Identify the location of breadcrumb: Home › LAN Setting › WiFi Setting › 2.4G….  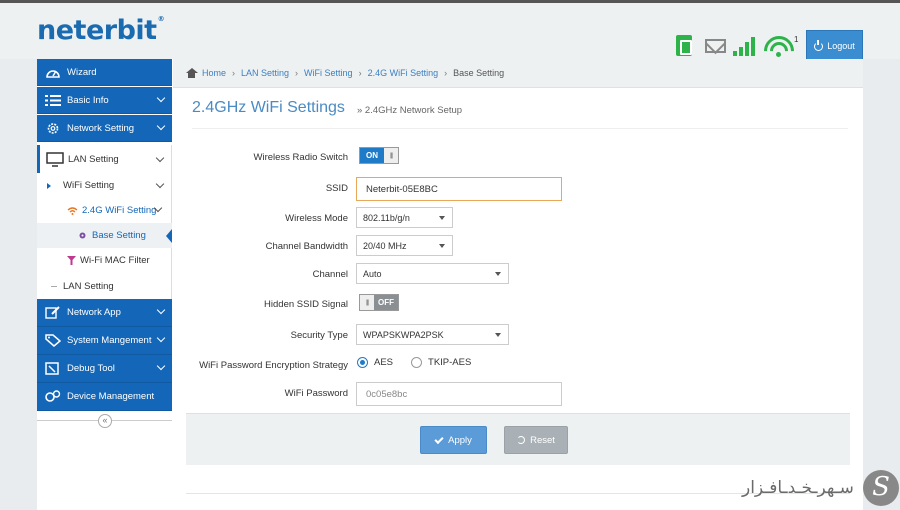
(518, 73).